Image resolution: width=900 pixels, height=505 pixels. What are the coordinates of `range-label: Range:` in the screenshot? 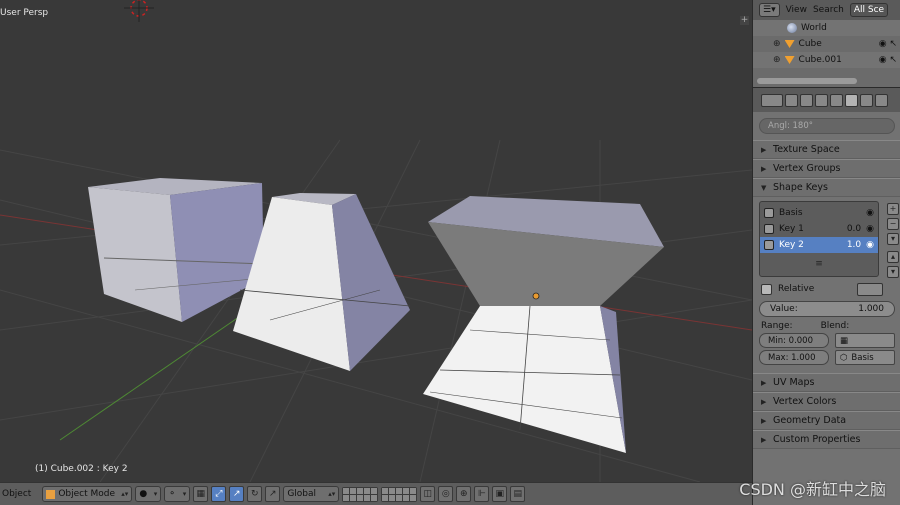 It's located at (777, 326).